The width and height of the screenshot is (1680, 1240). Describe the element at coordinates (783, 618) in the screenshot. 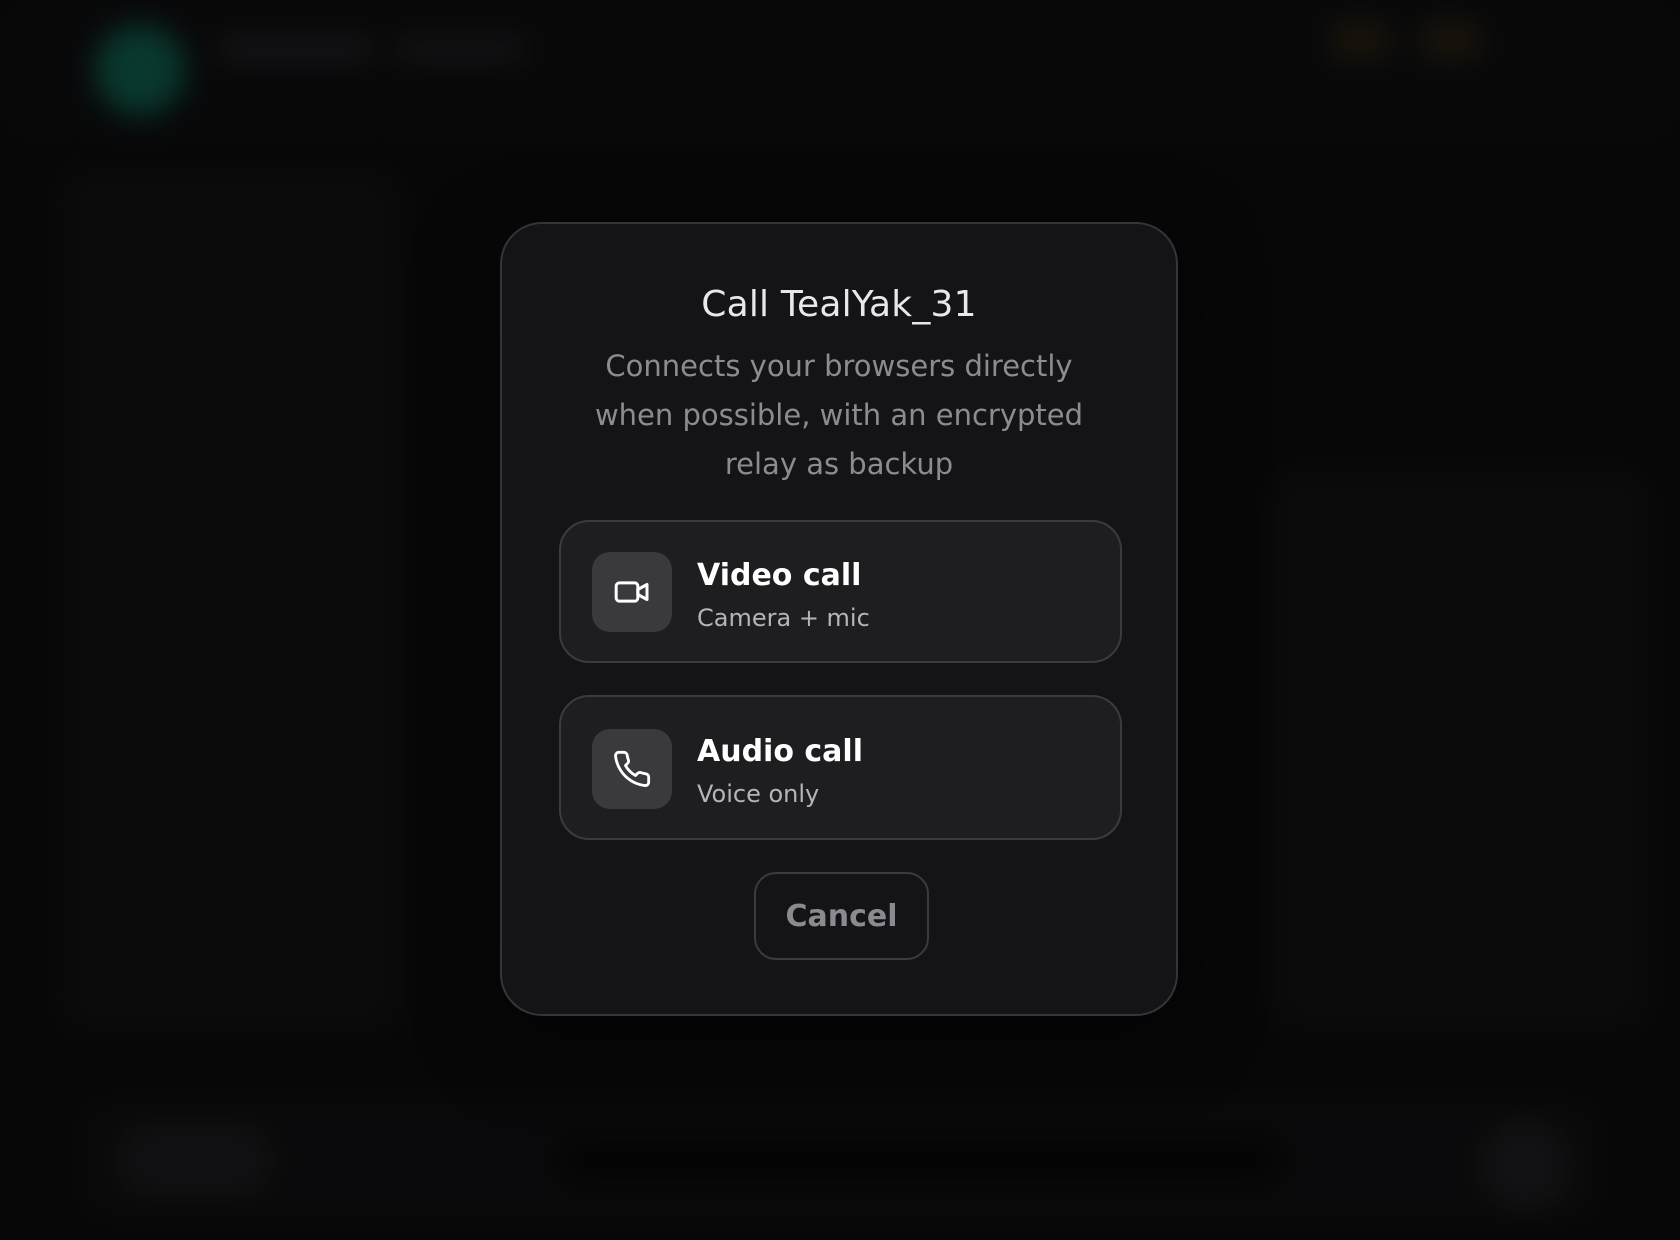

I see `video-call-description: Camera + mic` at that location.